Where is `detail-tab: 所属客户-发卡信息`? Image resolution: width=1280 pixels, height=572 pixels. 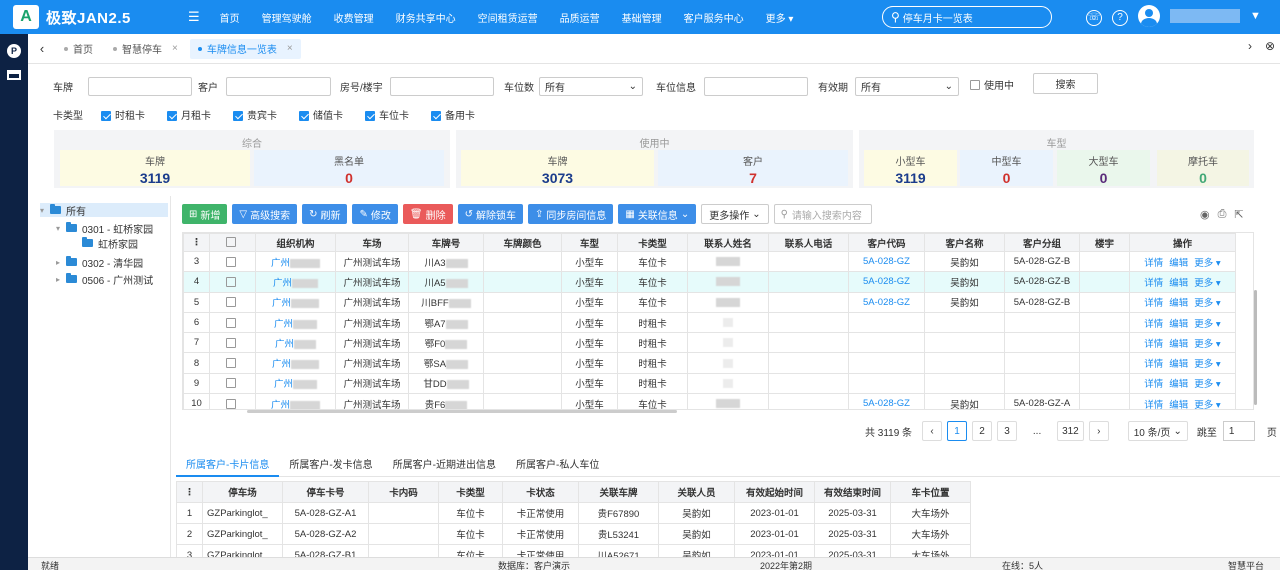
detail-tab: 所属客户-发卡信息 is located at coordinates (330, 466).